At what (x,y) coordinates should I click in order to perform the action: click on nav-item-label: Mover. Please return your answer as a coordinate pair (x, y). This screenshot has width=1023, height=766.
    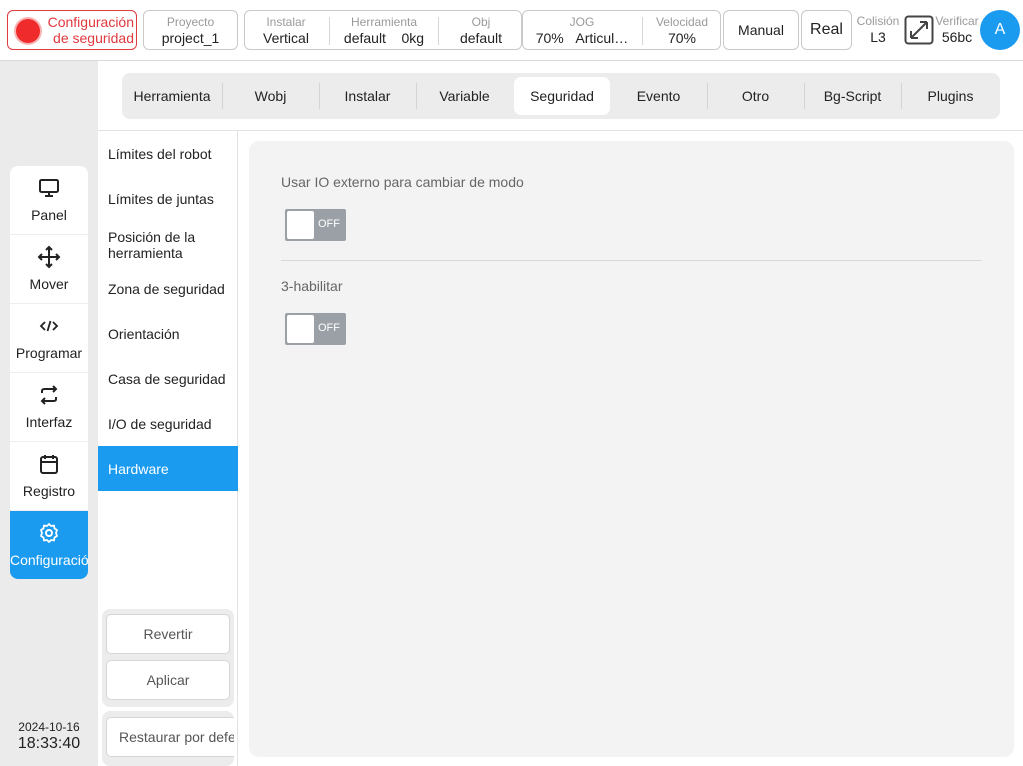
    Looking at the image, I should click on (49, 284).